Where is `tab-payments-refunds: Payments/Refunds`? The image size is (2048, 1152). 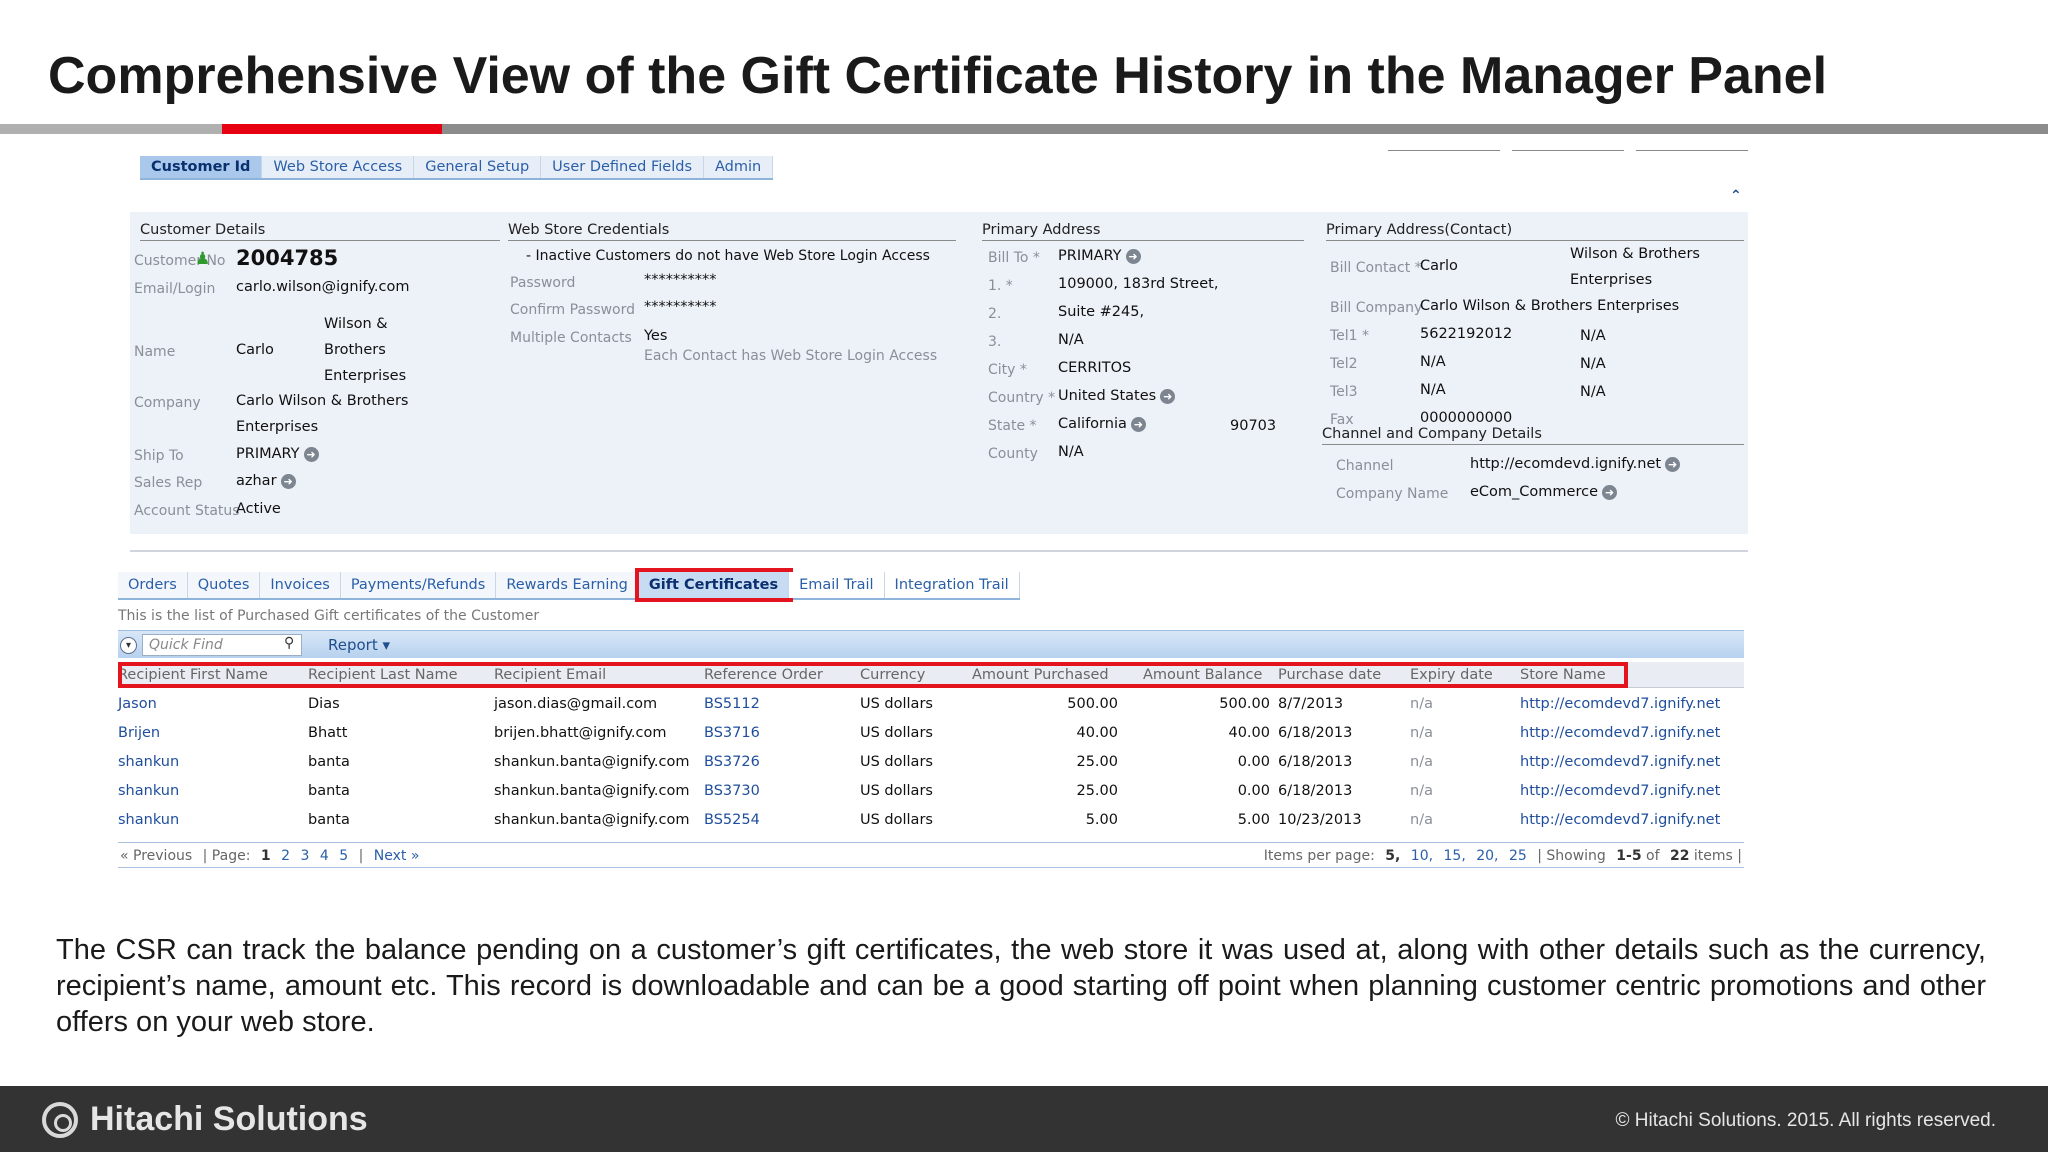
tab-payments-refunds: Payments/Refunds is located at coordinates (418, 585).